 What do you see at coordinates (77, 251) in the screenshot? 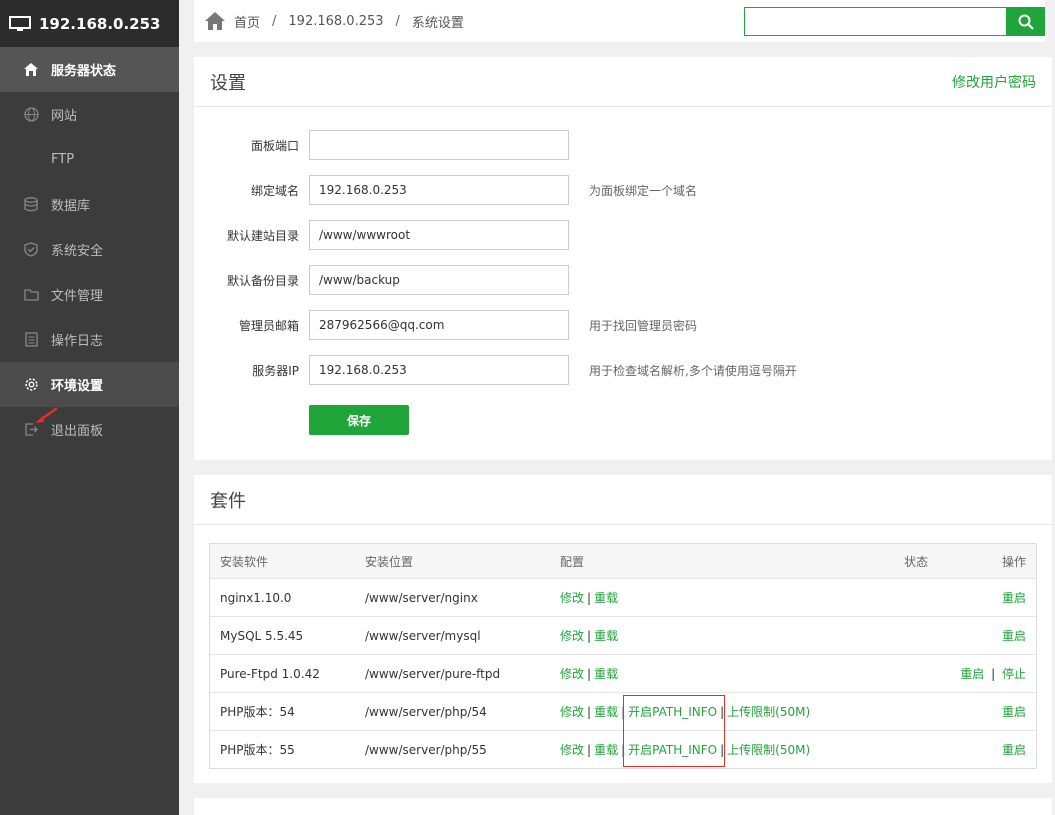
I see `sidebar-item-label: 系统安全` at bounding box center [77, 251].